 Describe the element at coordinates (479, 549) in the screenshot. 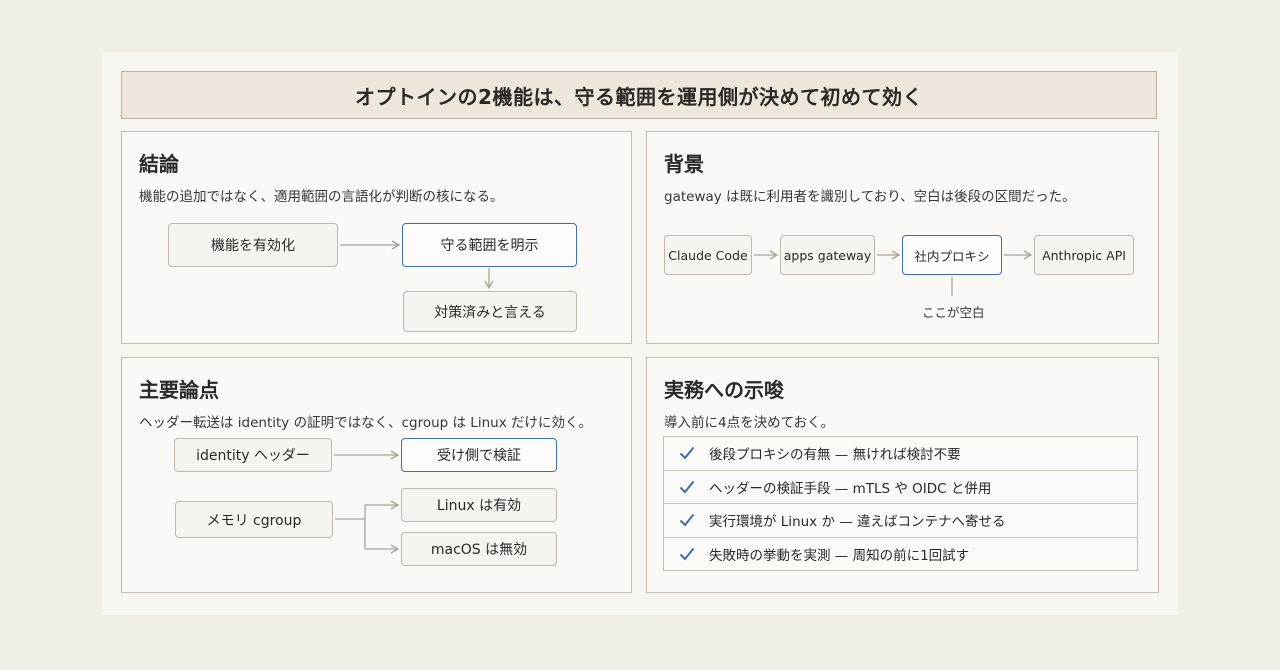

I see `node-macos-disabled: macOS は無効` at that location.